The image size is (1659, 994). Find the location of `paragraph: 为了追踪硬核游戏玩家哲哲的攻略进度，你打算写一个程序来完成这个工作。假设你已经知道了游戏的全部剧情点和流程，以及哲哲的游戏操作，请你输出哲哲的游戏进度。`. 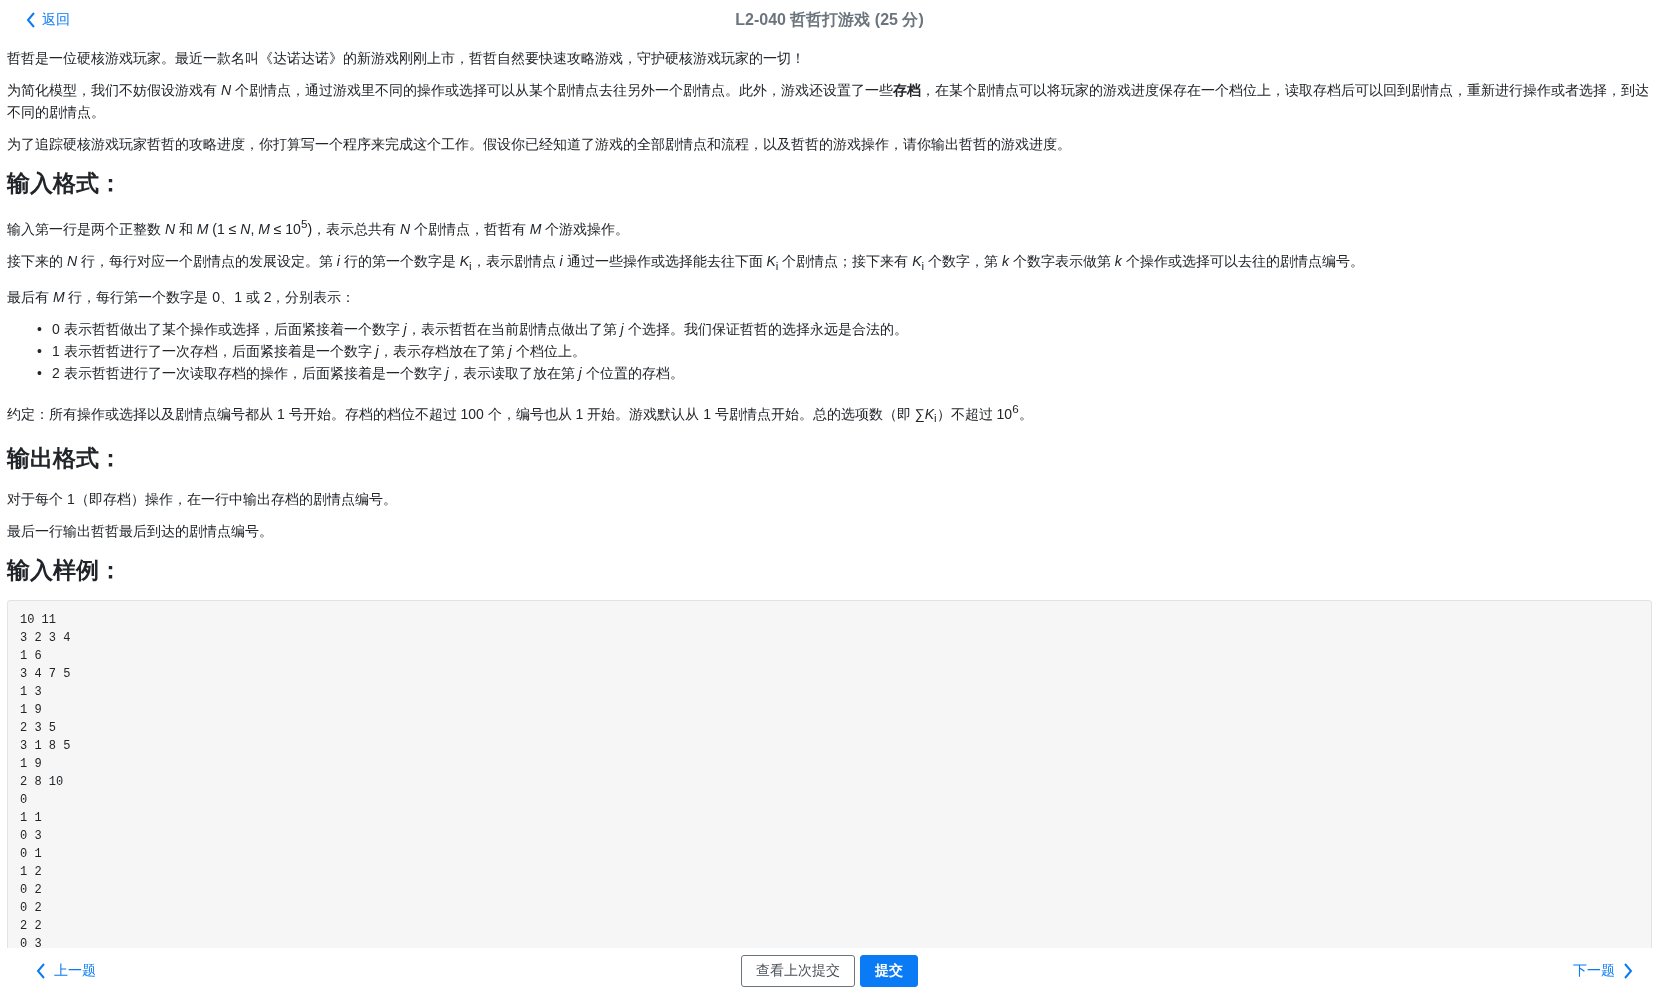

paragraph: 为了追踪硬核游戏玩家哲哲的攻略进度，你打算写一个程序来完成这个工作。假设你已经知道了游戏的全部剧情点和流程，以及哲哲的游戏操作，请你输出哲哲的游戏进度。 is located at coordinates (539, 144).